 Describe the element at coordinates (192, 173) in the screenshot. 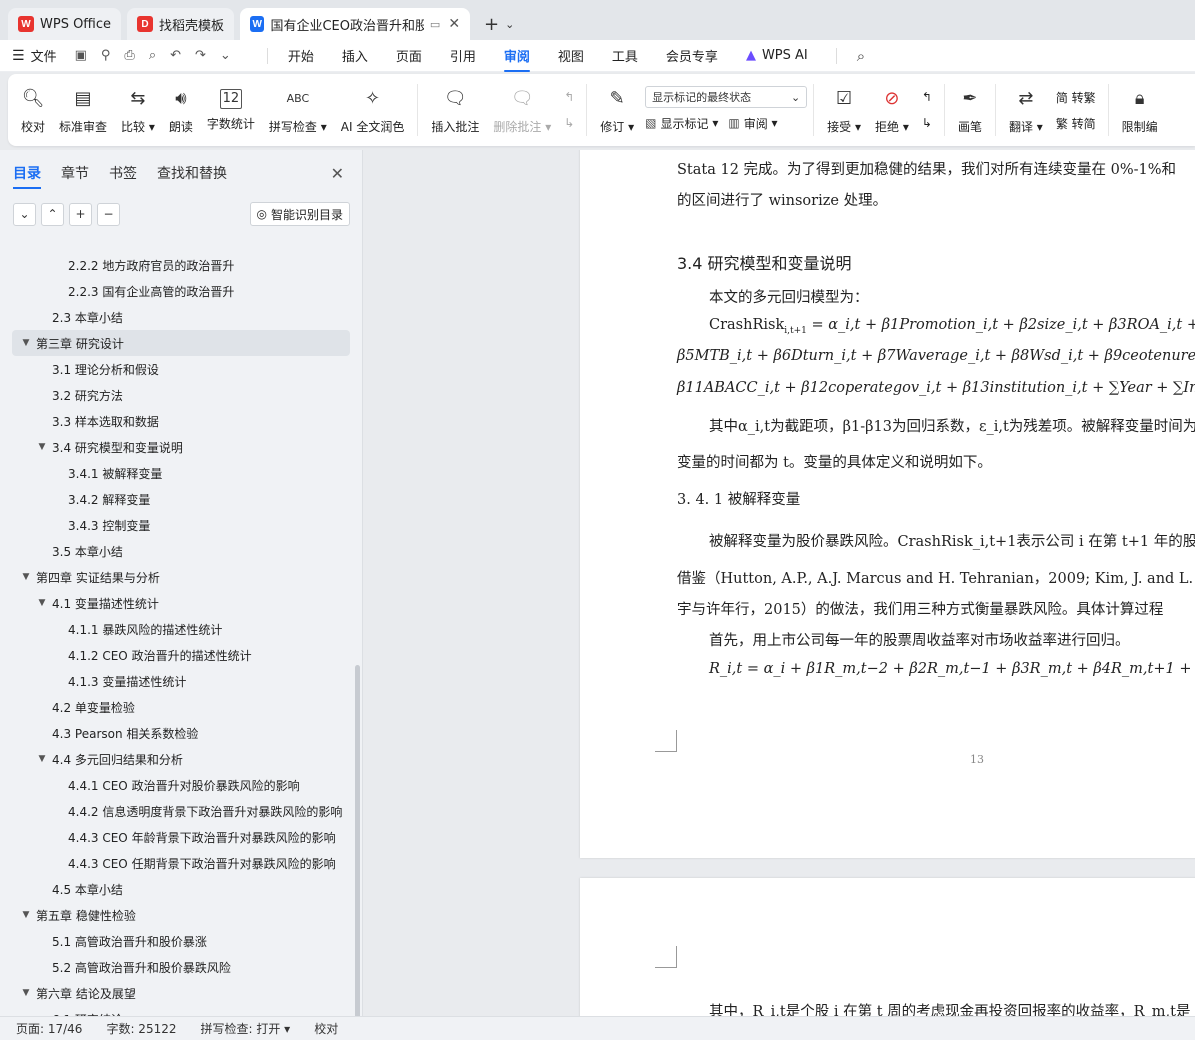

I see `tab-find-replace: 查找和替换` at that location.